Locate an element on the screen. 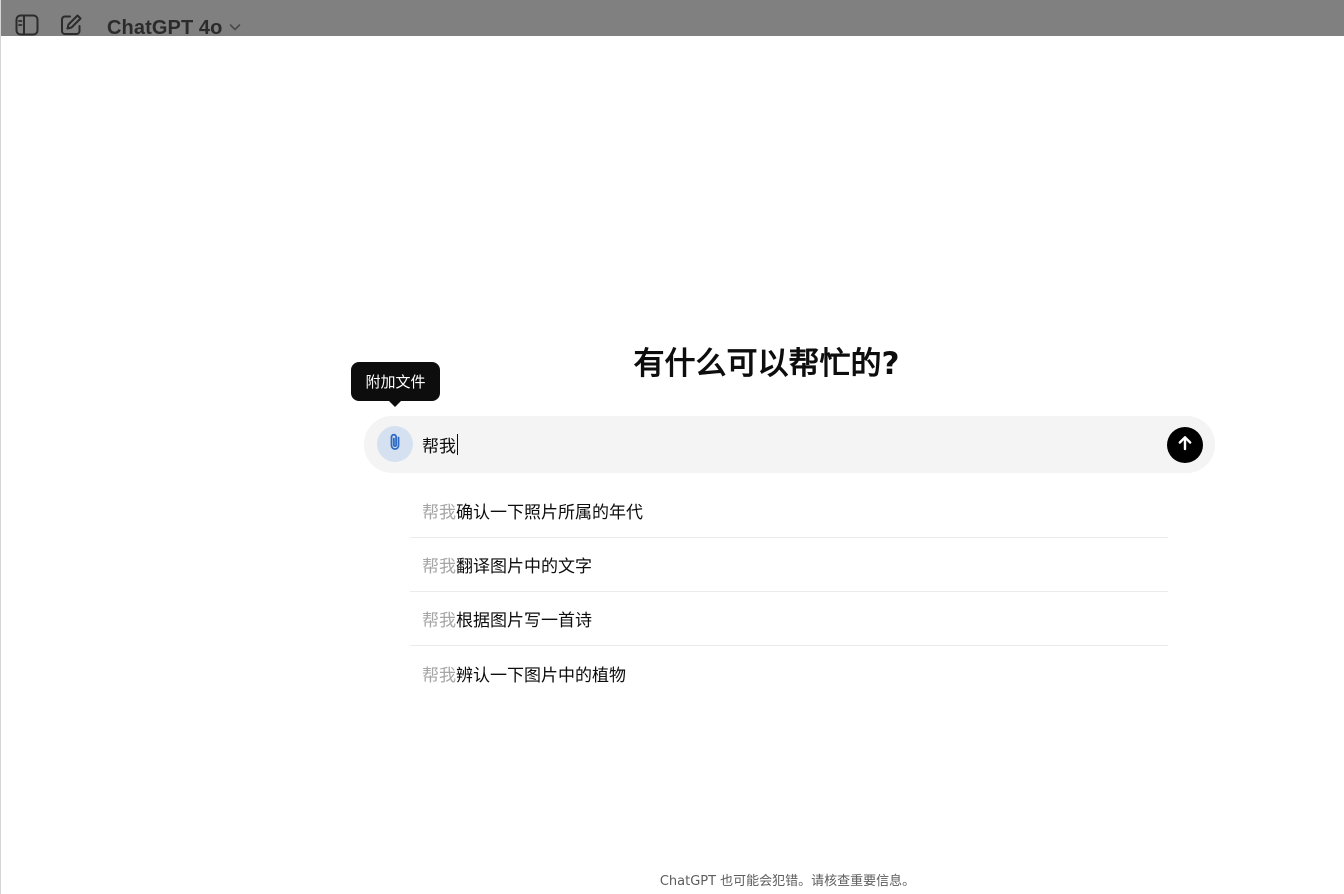  sidebar-toggle-icon is located at coordinates (27, 27).